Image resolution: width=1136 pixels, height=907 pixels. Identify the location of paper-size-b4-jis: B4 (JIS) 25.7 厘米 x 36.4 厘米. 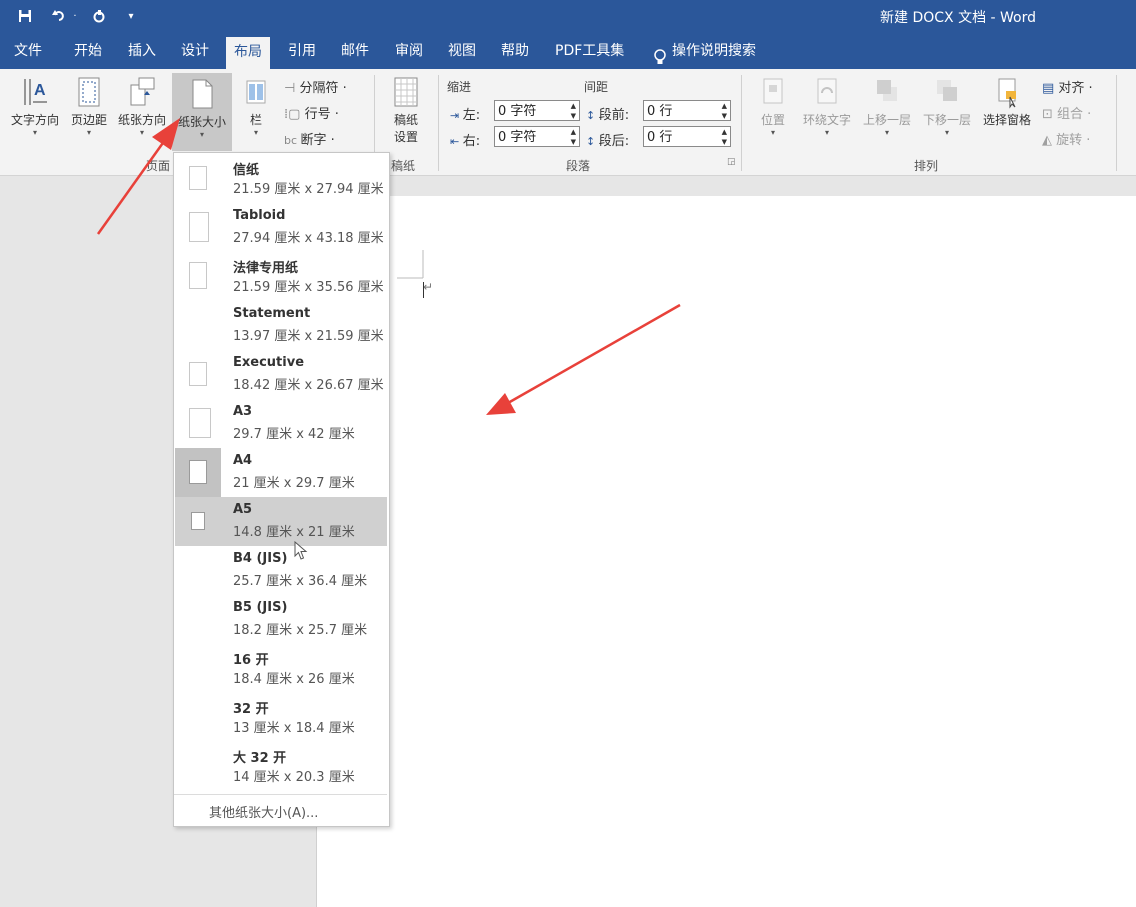
(281, 570).